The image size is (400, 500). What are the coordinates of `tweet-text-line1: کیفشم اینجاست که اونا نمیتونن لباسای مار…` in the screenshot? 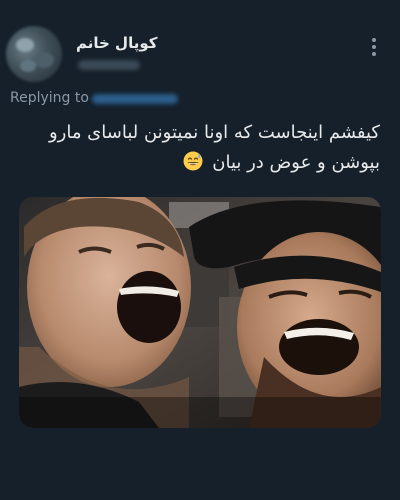 It's located at (214, 132).